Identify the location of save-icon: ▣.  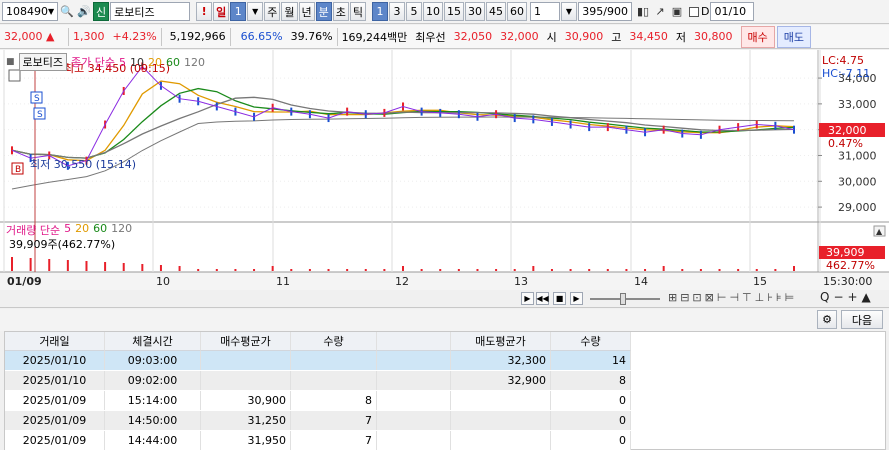
(677, 11).